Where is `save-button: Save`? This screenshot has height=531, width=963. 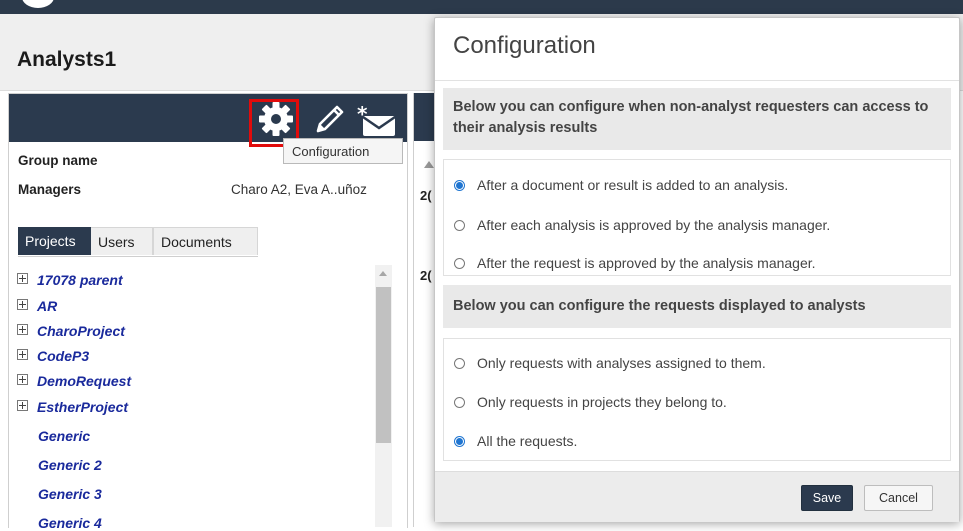
save-button: Save is located at coordinates (827, 498).